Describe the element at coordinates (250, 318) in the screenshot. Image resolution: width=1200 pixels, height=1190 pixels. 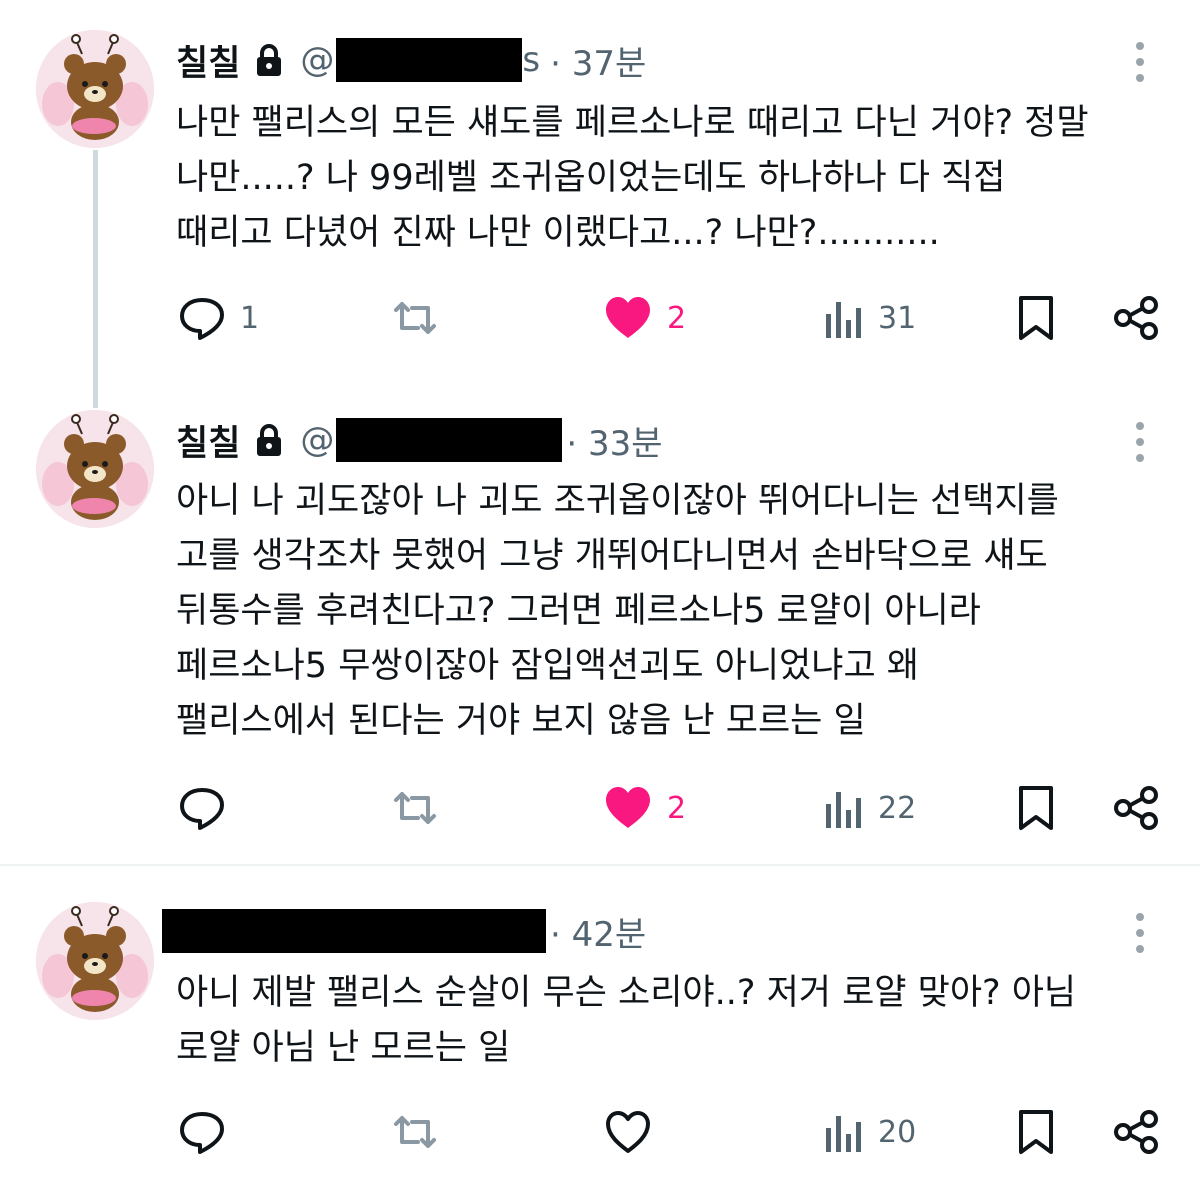
I see `reply-count: 1` at that location.